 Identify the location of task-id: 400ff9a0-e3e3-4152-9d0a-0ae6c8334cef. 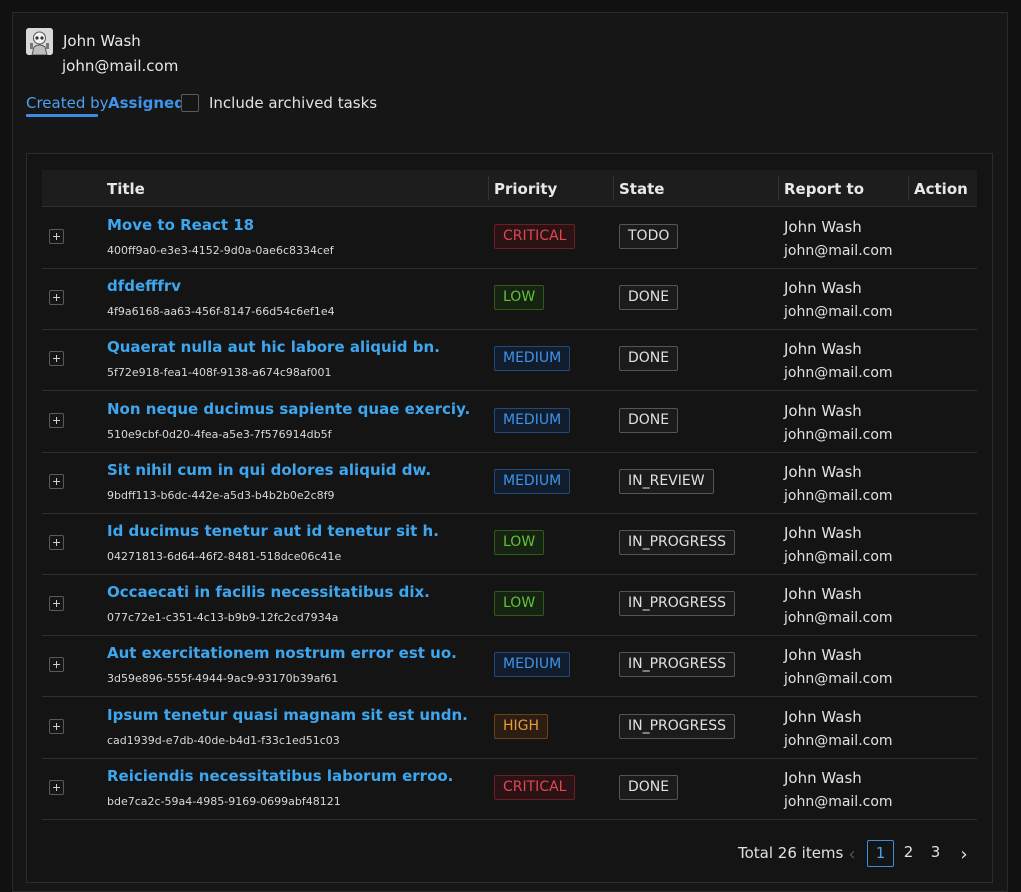
(220, 250).